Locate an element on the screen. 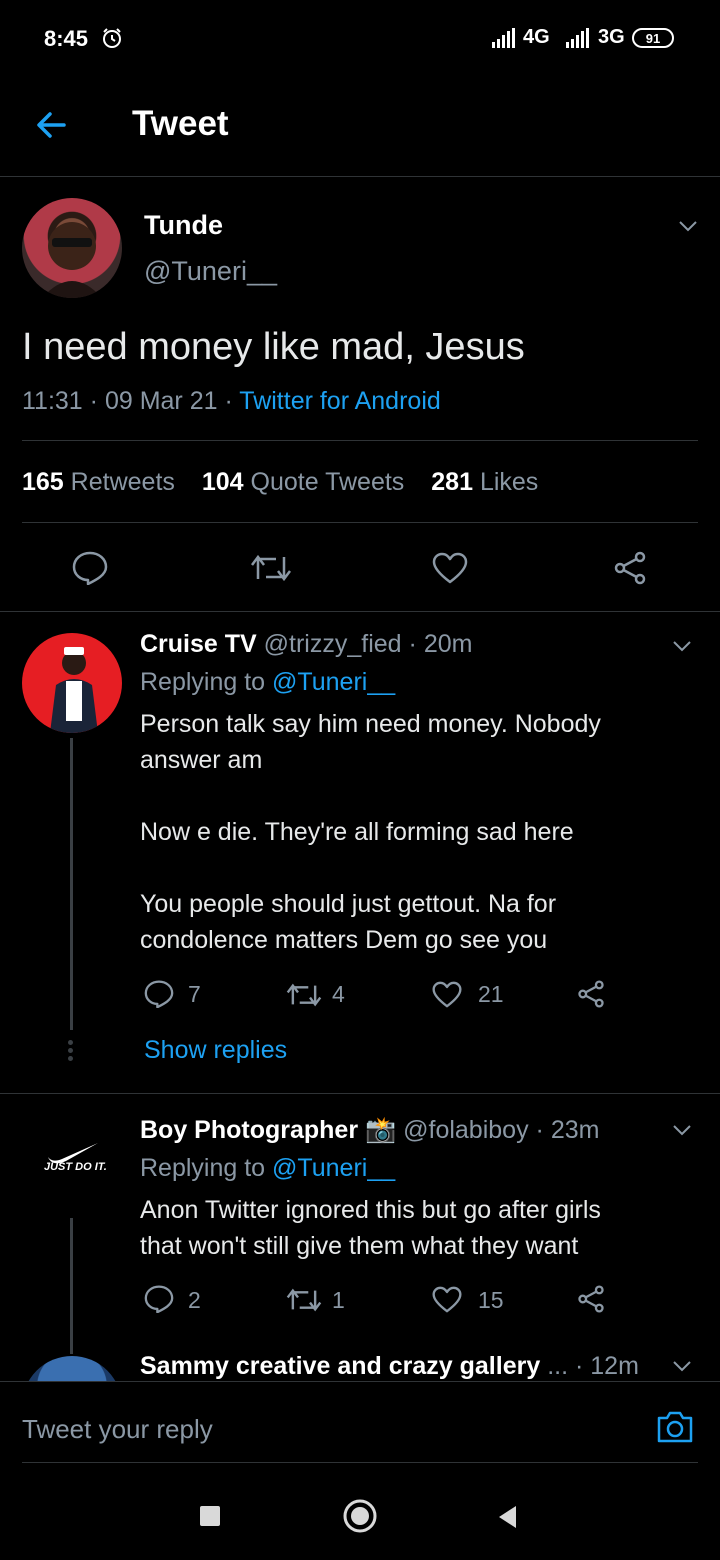 Image resolution: width=720 pixels, height=1560 pixels. retweet-count: 4 is located at coordinates (338, 994).